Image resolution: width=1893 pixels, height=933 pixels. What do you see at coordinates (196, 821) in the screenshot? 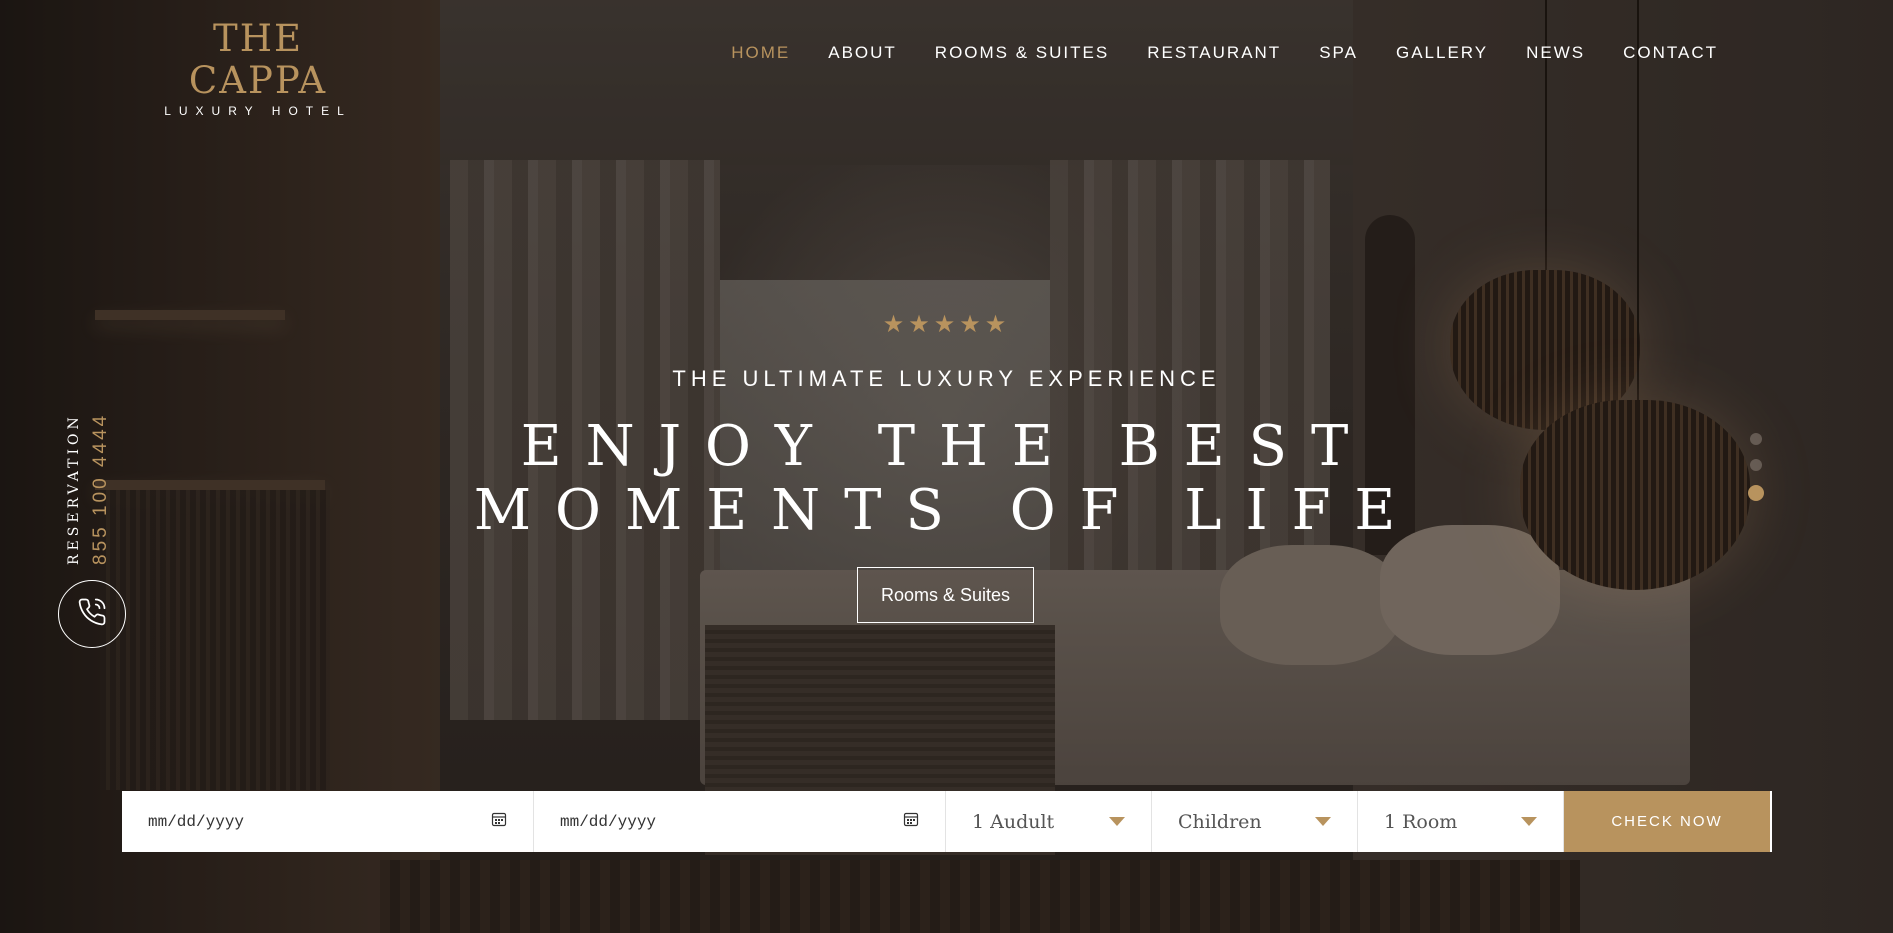
I see `check-in-placeholder: mm/dd/yyyy` at bounding box center [196, 821].